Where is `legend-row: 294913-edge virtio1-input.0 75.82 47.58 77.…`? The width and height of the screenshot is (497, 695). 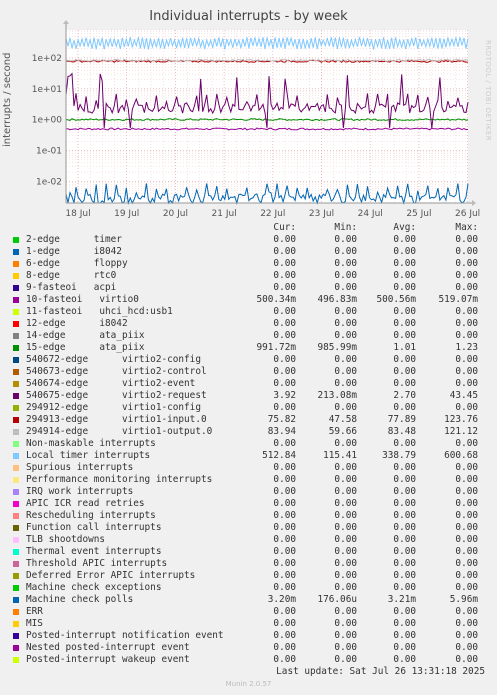
legend-row: 294913-edge virtio1-input.0 75.82 47.58 77.… is located at coordinates (249, 420).